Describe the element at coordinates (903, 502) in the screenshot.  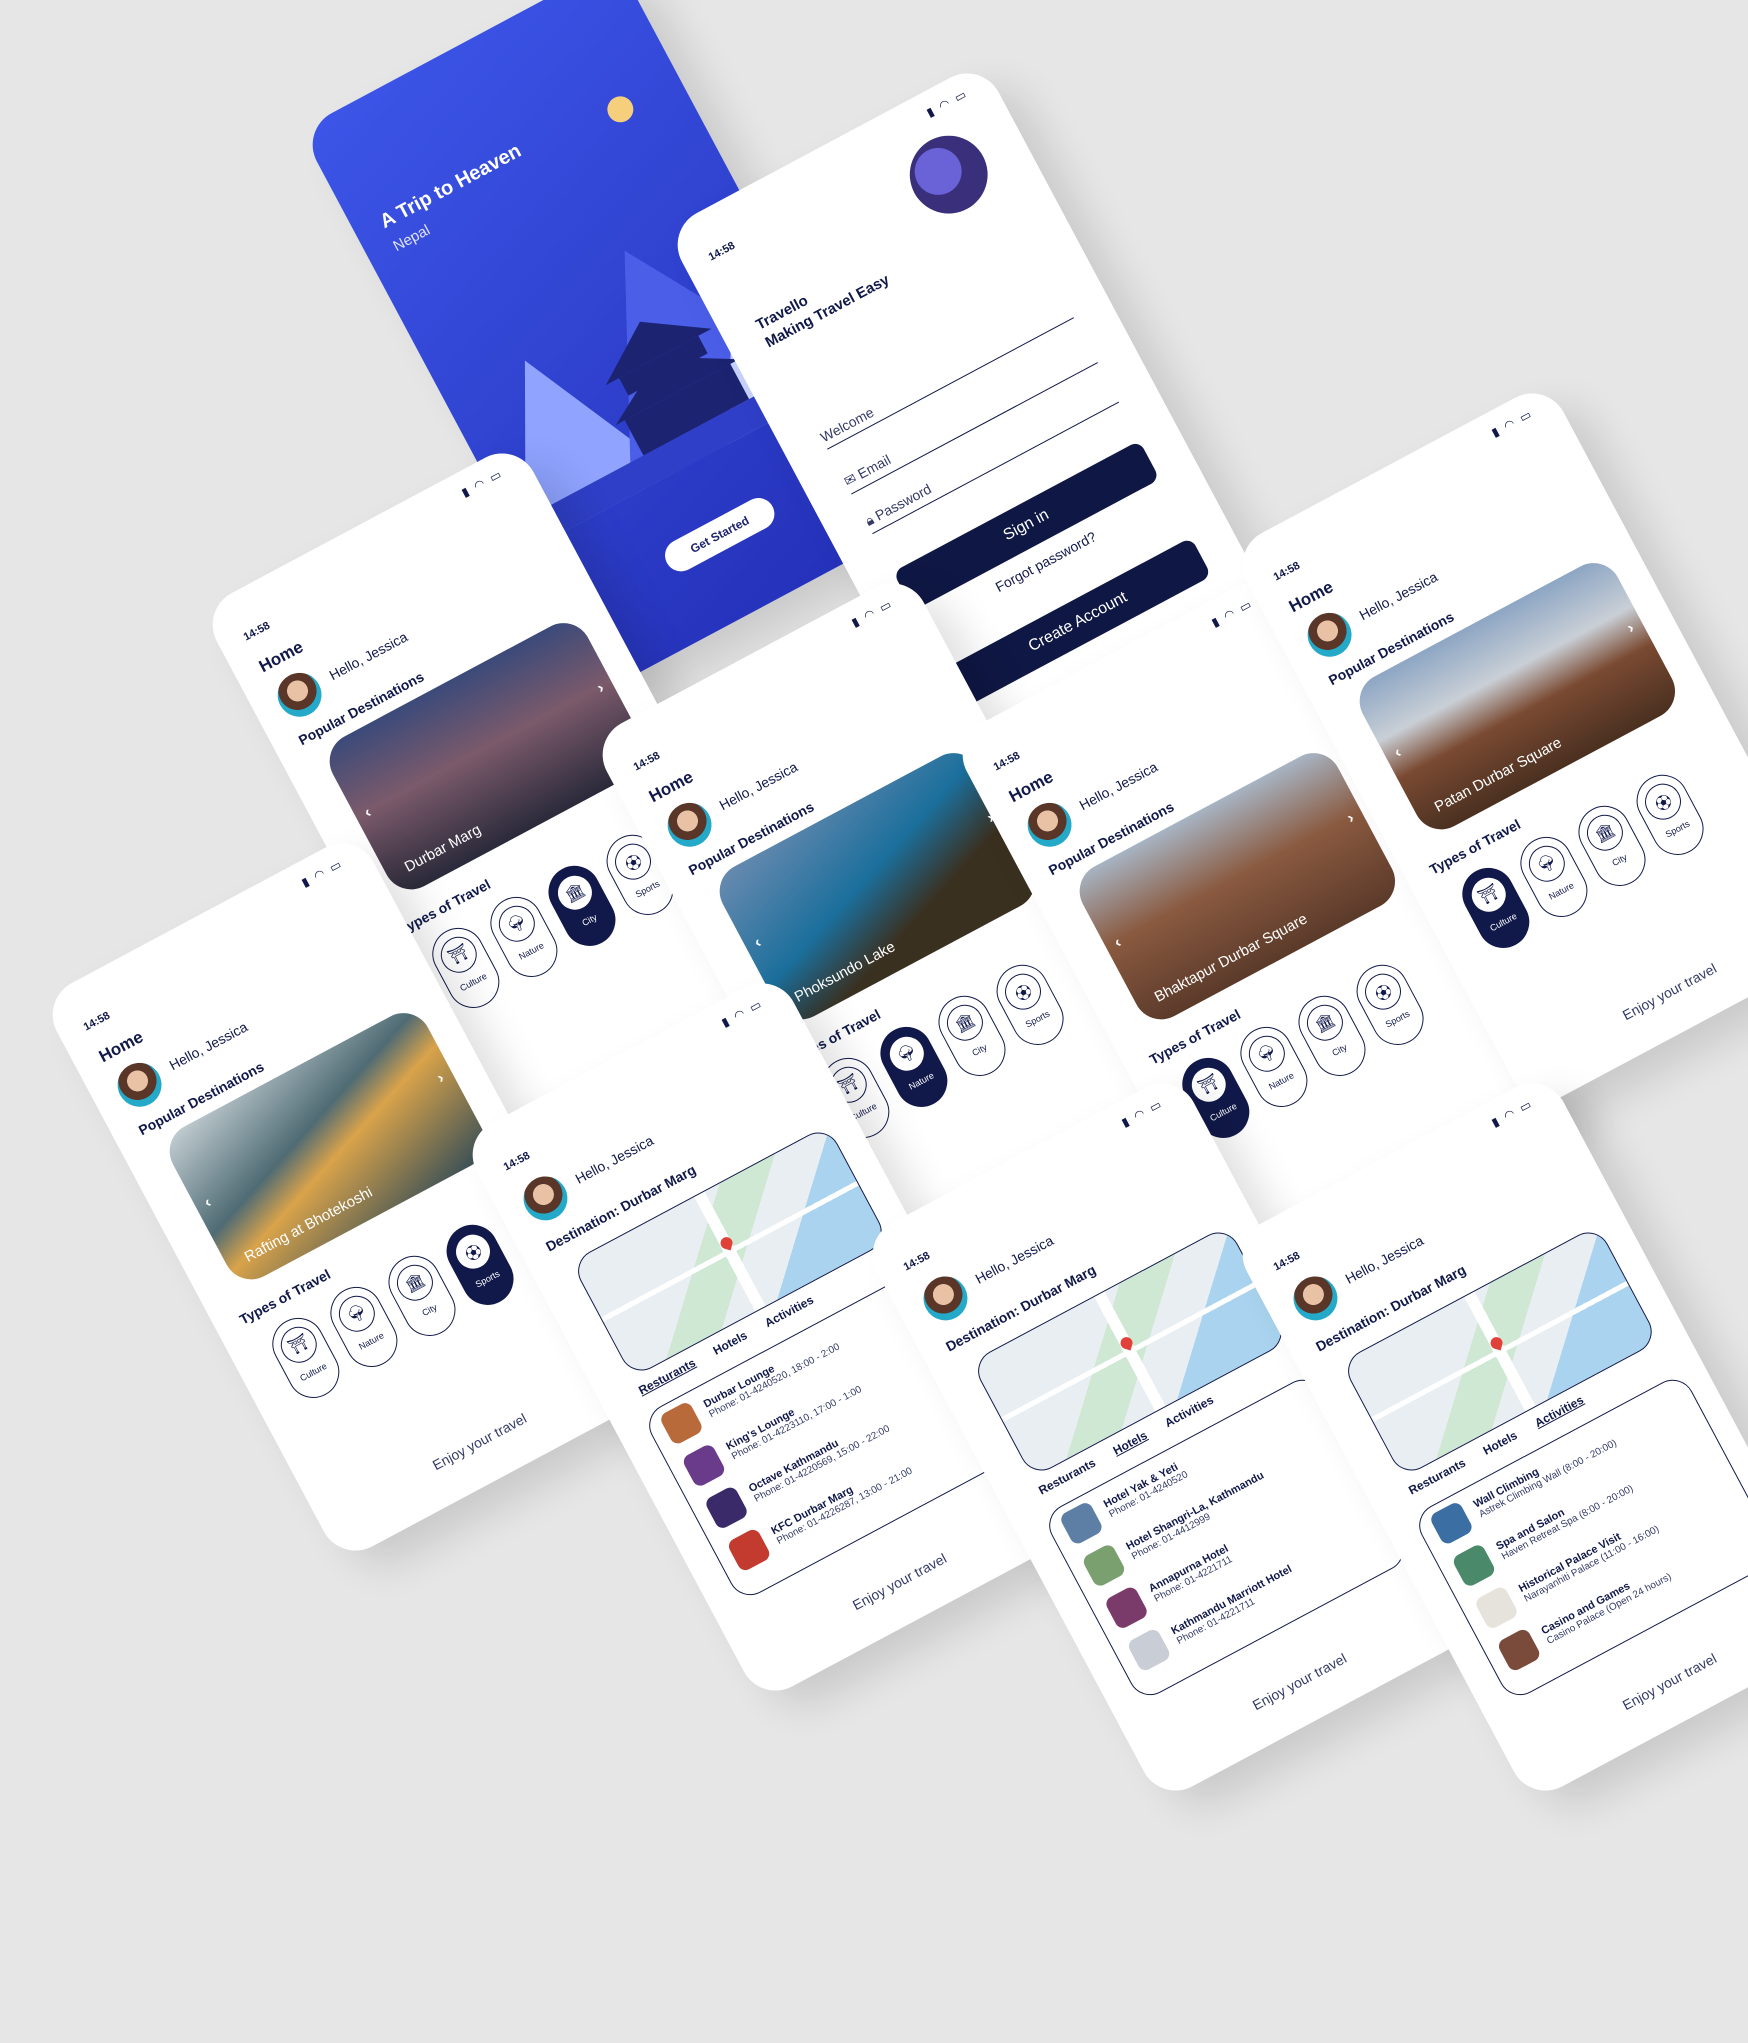
I see `password-placeholder: Password` at that location.